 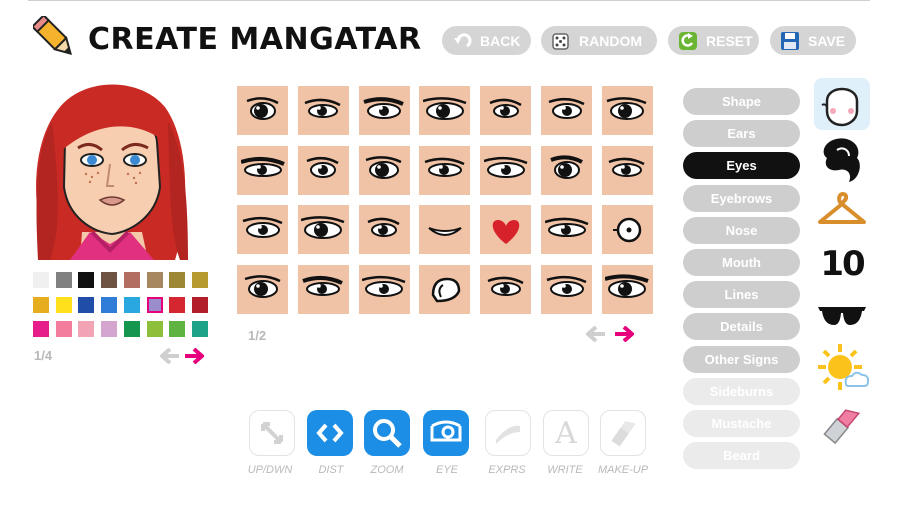 I want to click on up-down-tool-button, so click(x=272, y=433).